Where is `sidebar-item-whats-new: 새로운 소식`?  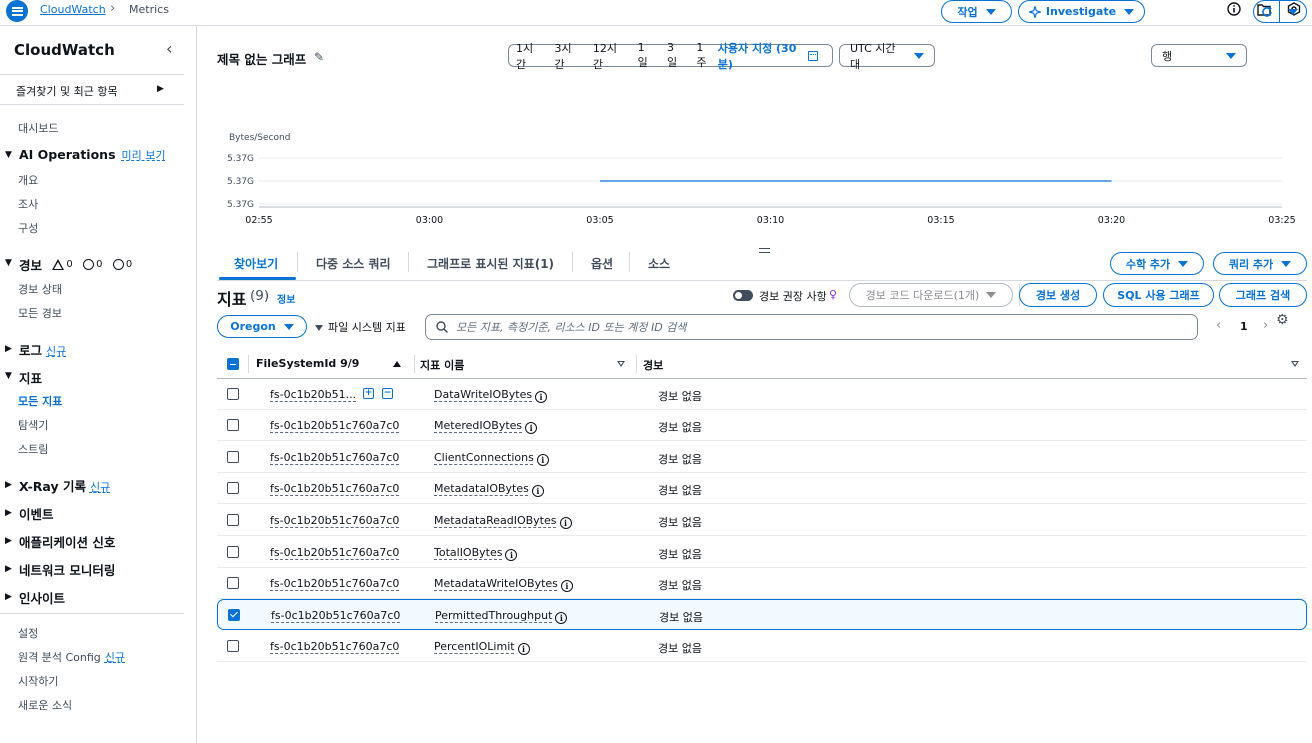
sidebar-item-whats-new: 새로운 소식 is located at coordinates (45, 705).